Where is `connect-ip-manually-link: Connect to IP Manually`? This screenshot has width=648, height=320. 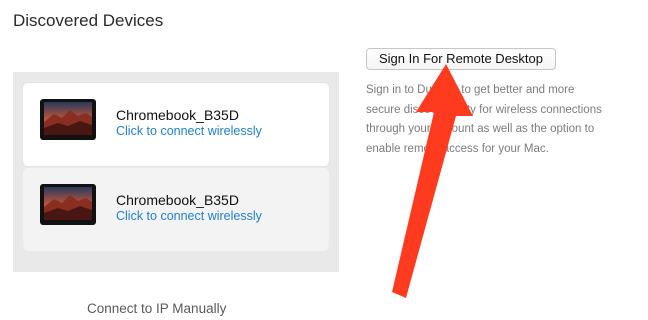 connect-ip-manually-link: Connect to IP Manually is located at coordinates (156, 308).